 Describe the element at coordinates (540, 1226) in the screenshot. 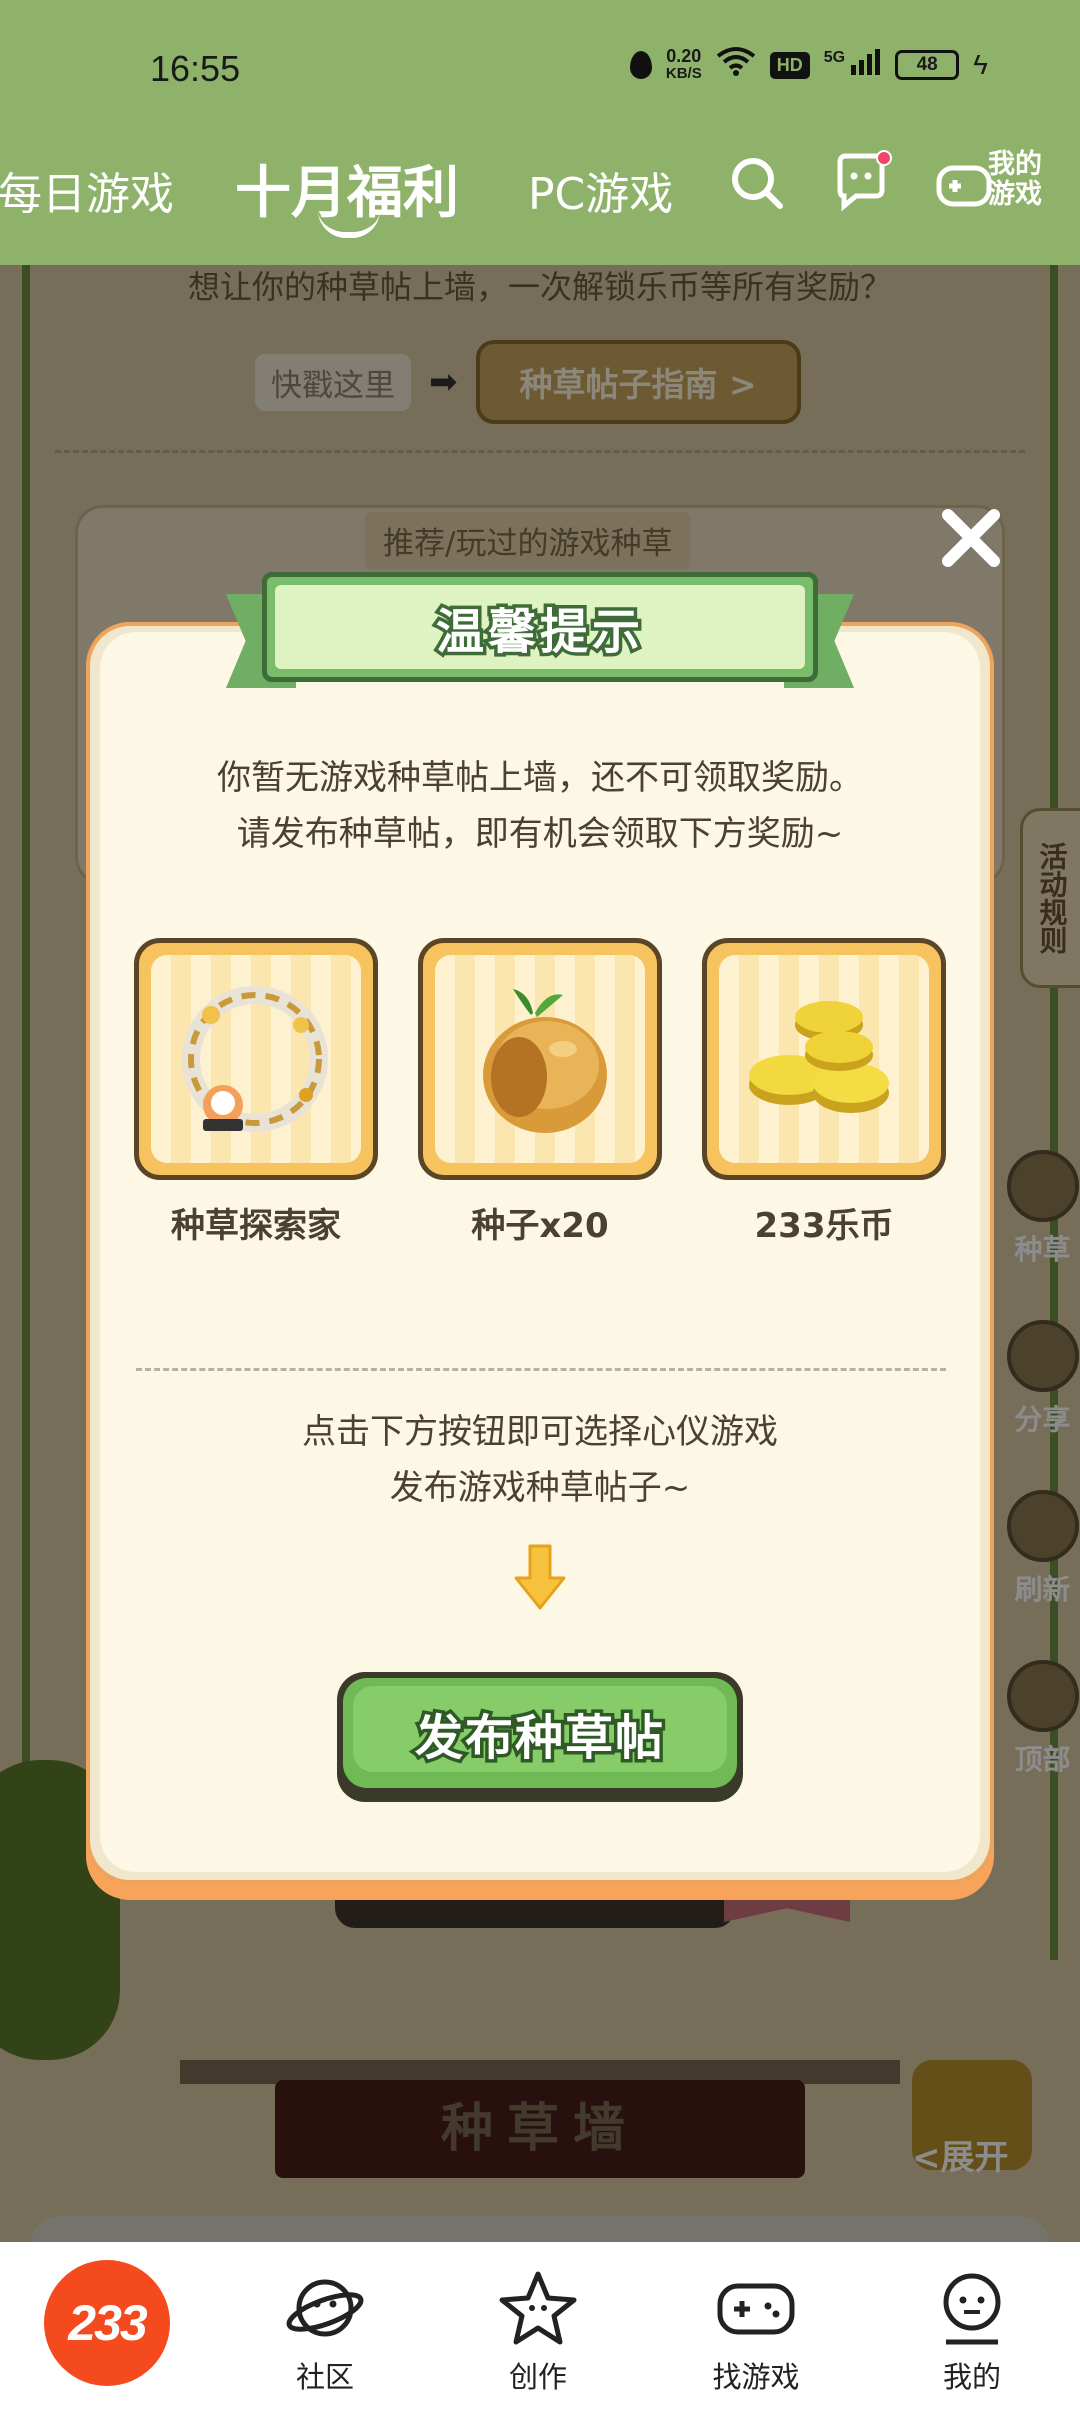

I see `reward-label: 种子x20` at that location.